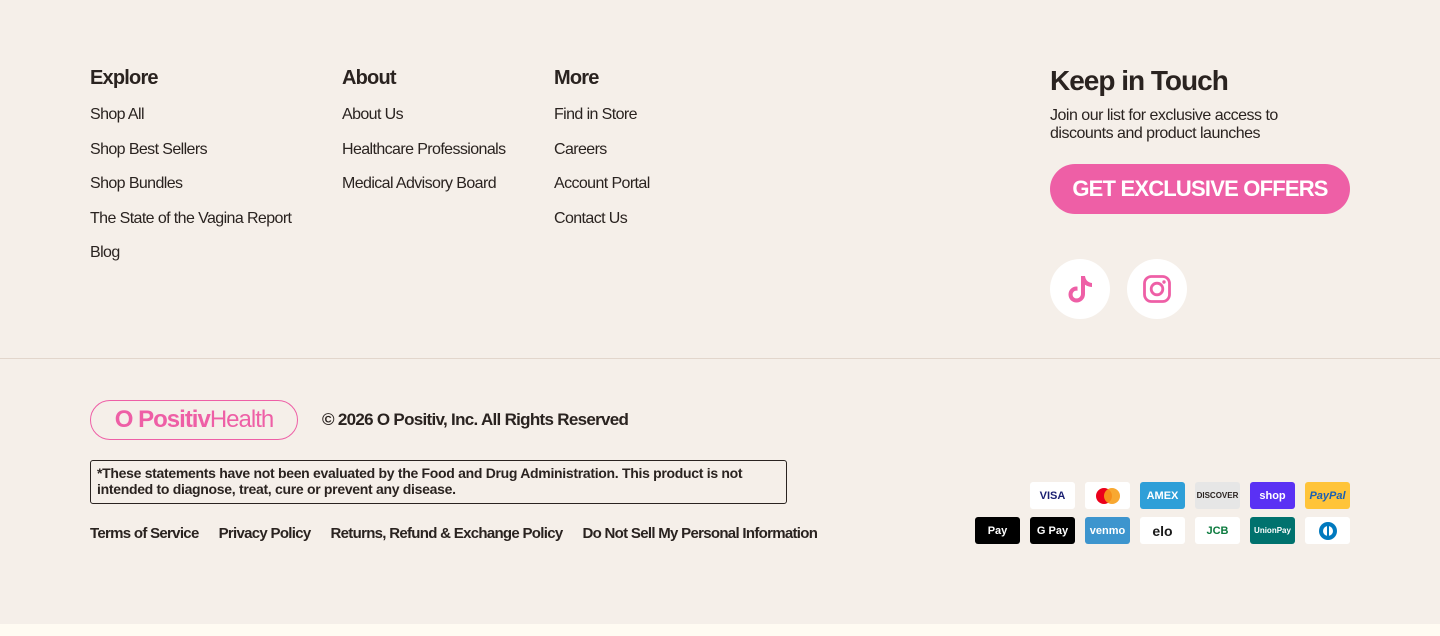 The image size is (1440, 636). I want to click on link-contact-us: Contact Us, so click(602, 226).